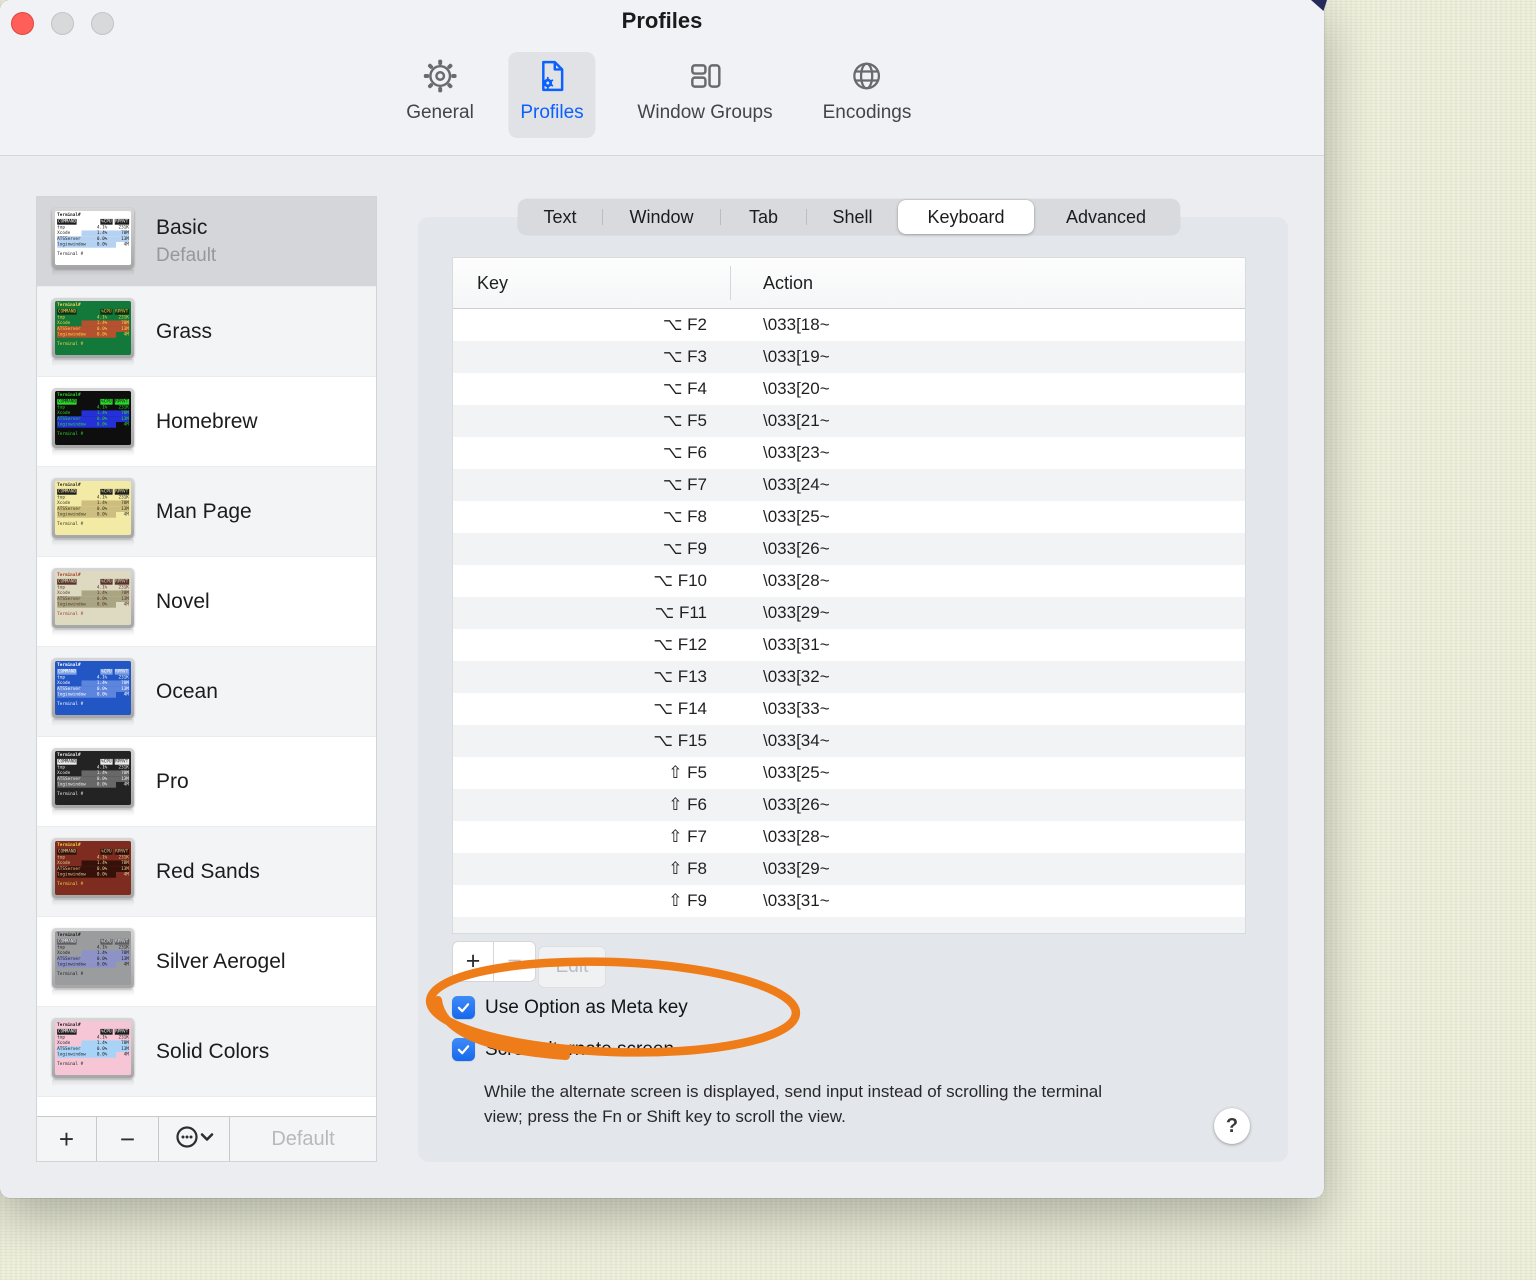 This screenshot has width=1536, height=1280. I want to click on key-cell: ⌥ F14, so click(680, 708).